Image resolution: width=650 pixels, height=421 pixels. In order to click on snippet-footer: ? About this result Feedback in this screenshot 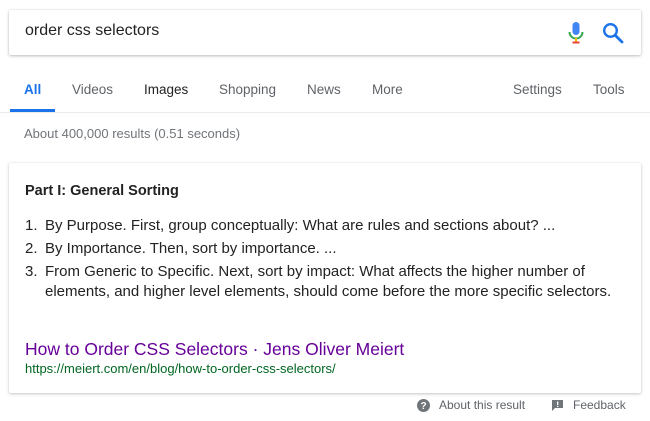, I will do `click(325, 407)`.